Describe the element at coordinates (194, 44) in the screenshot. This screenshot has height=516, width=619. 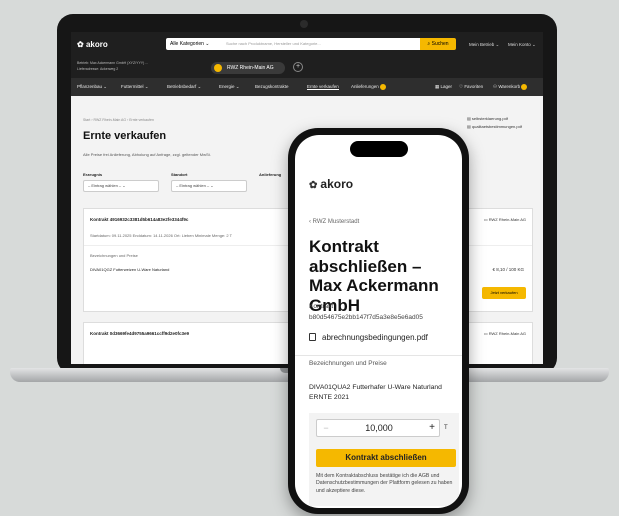
I see `category-select: Alle Kategorien ⌄` at that location.